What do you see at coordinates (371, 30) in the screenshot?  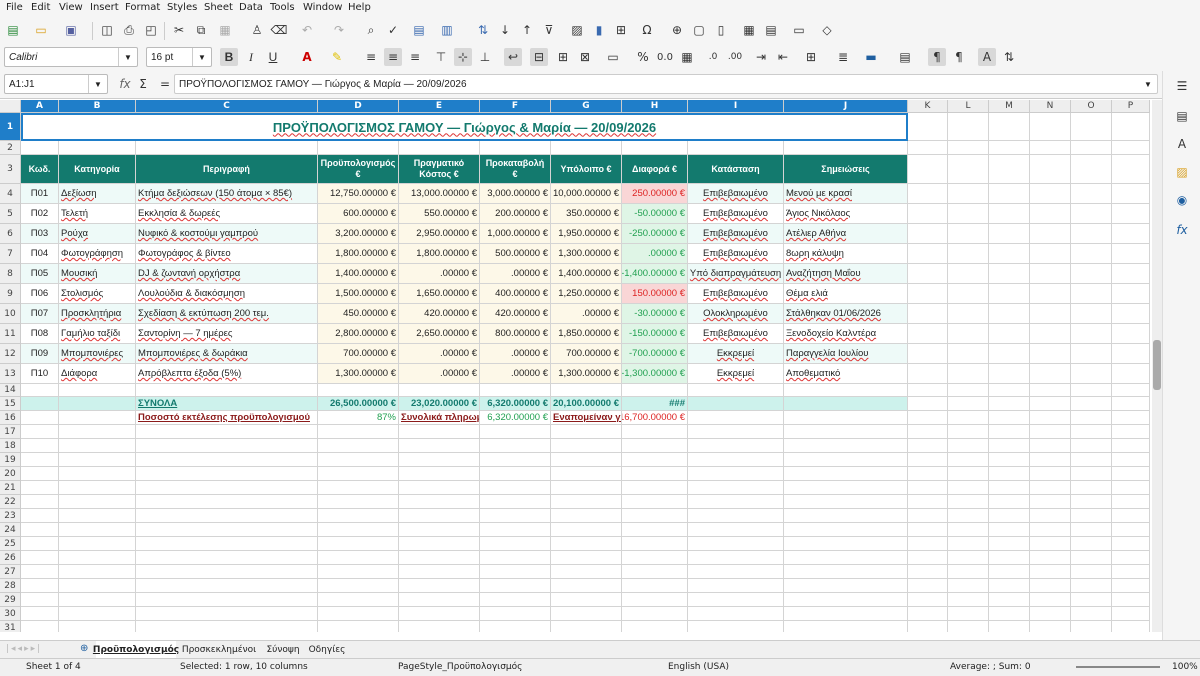 I see `find-replace-icon: ⌕` at bounding box center [371, 30].